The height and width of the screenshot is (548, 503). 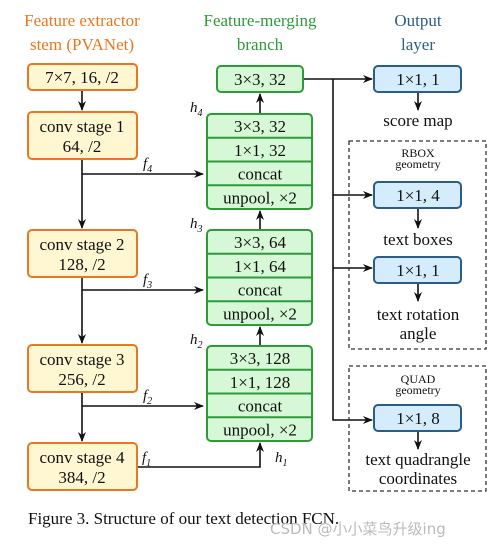 I want to click on header-stem: Feature extractor, so click(x=82, y=20).